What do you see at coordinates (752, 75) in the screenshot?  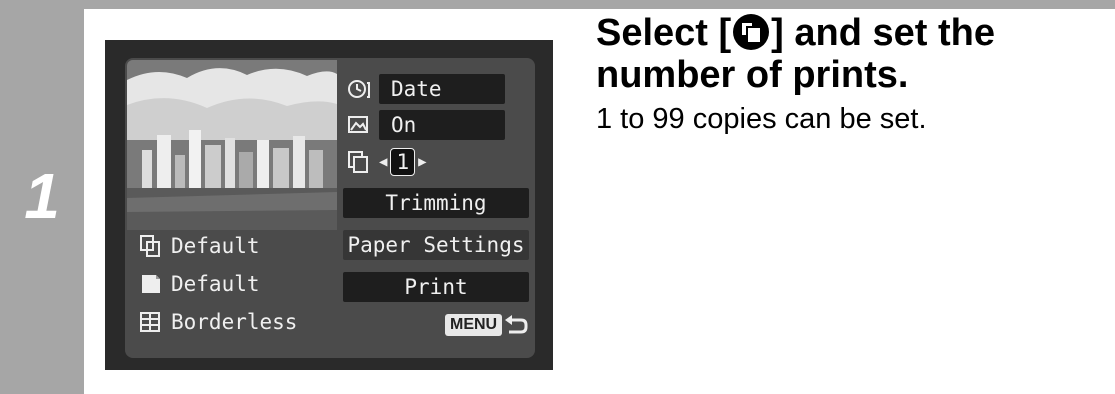 I see `heading-line2: number of prints.` at bounding box center [752, 75].